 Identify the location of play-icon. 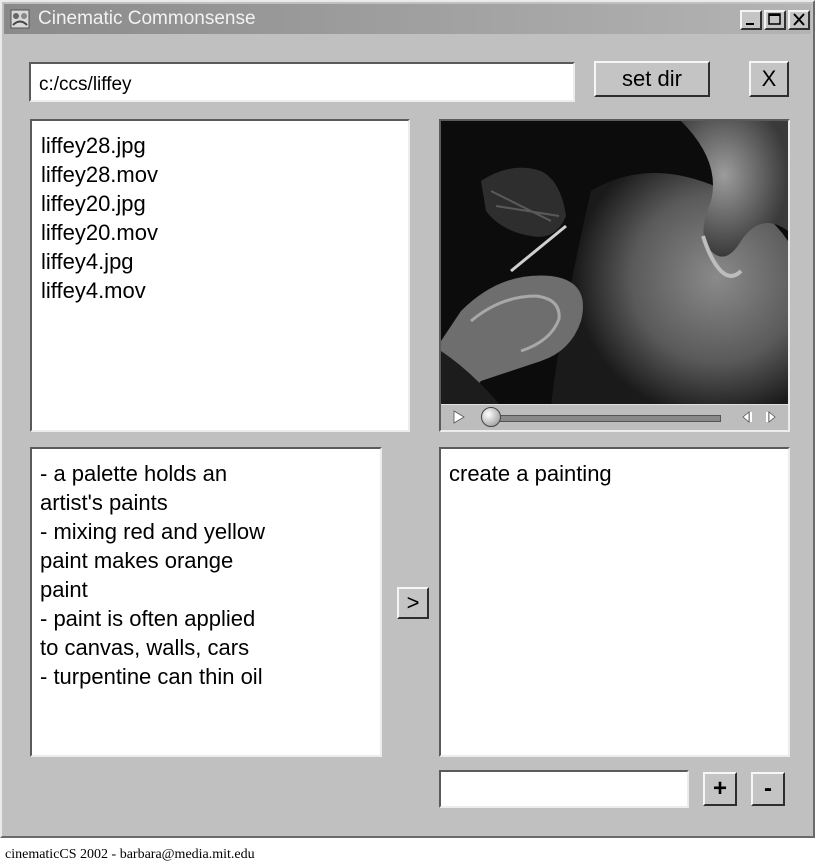
(459, 417).